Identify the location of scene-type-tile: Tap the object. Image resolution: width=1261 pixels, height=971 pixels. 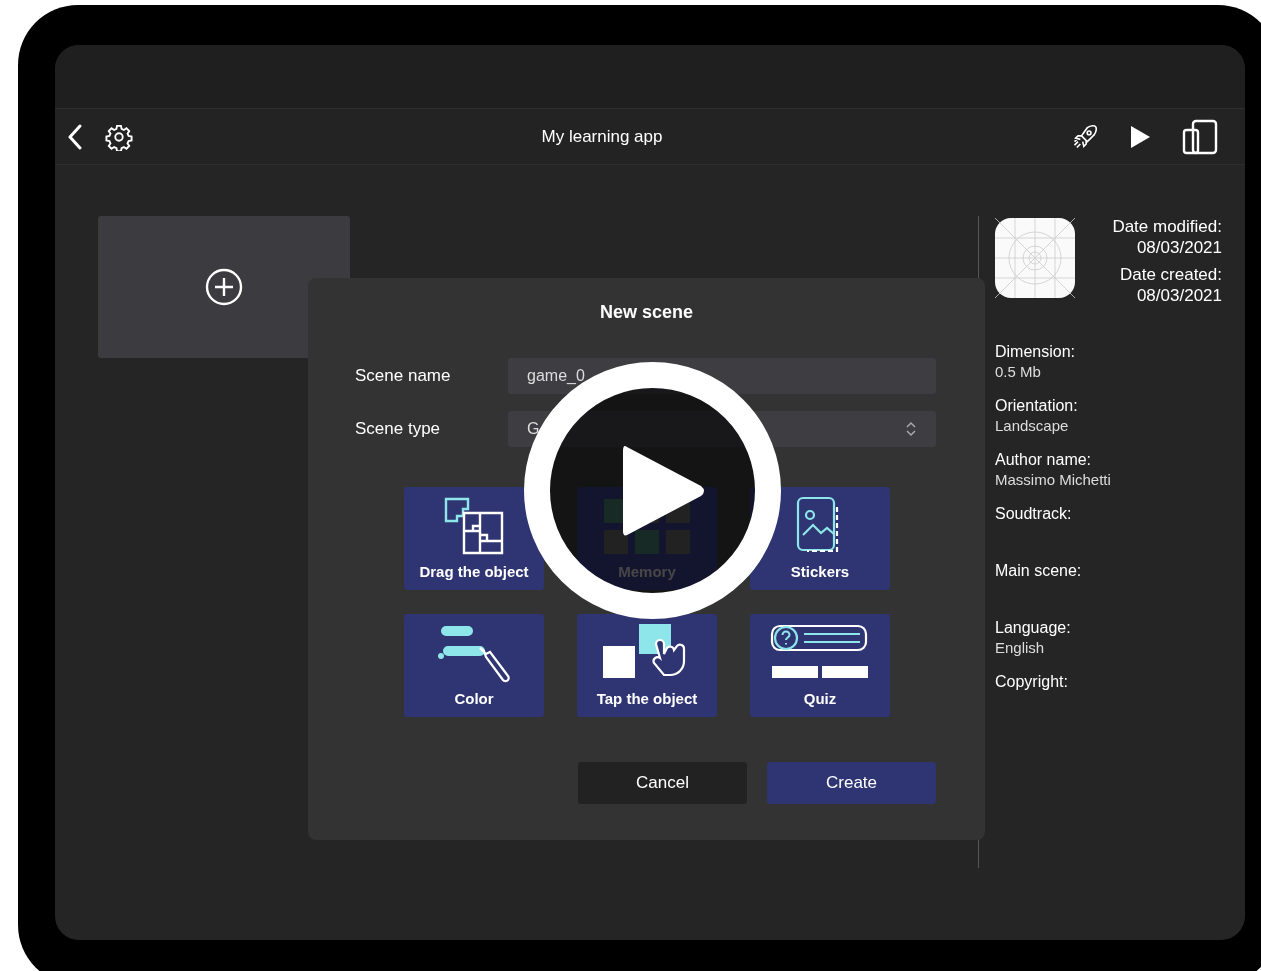
(647, 665).